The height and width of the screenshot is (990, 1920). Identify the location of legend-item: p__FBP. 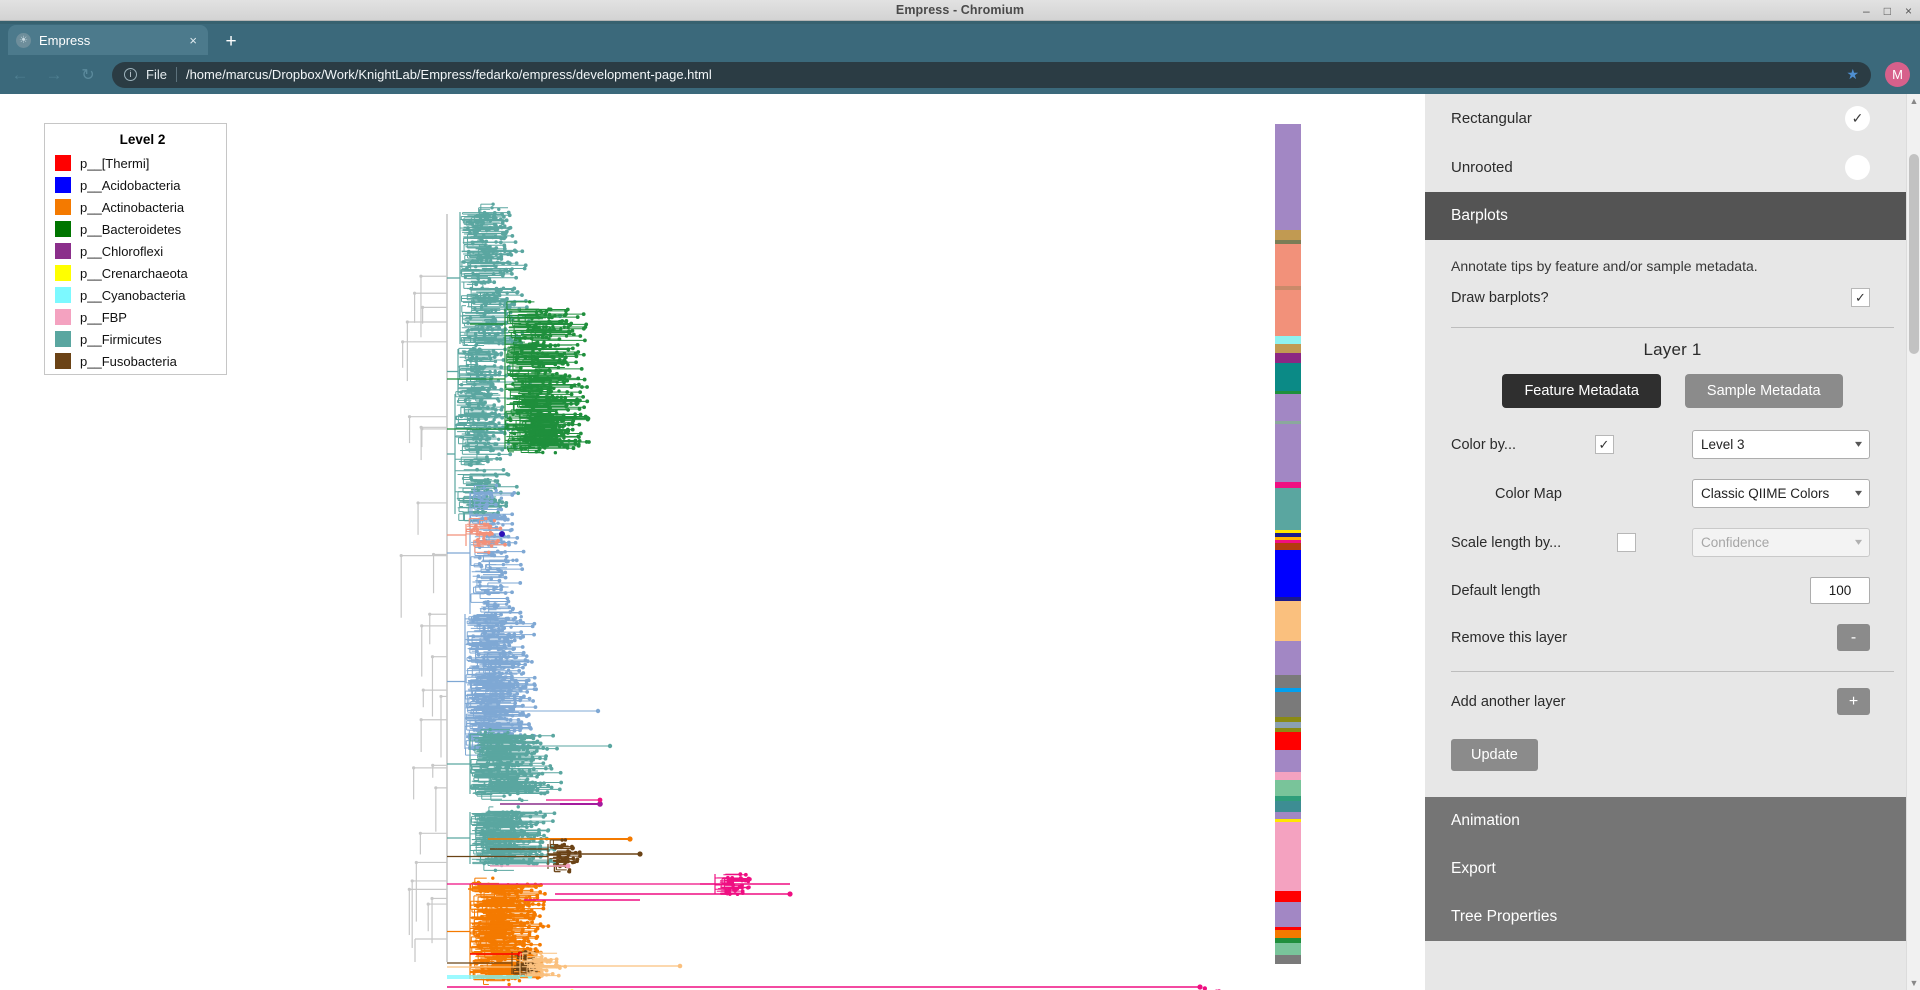
(135, 317).